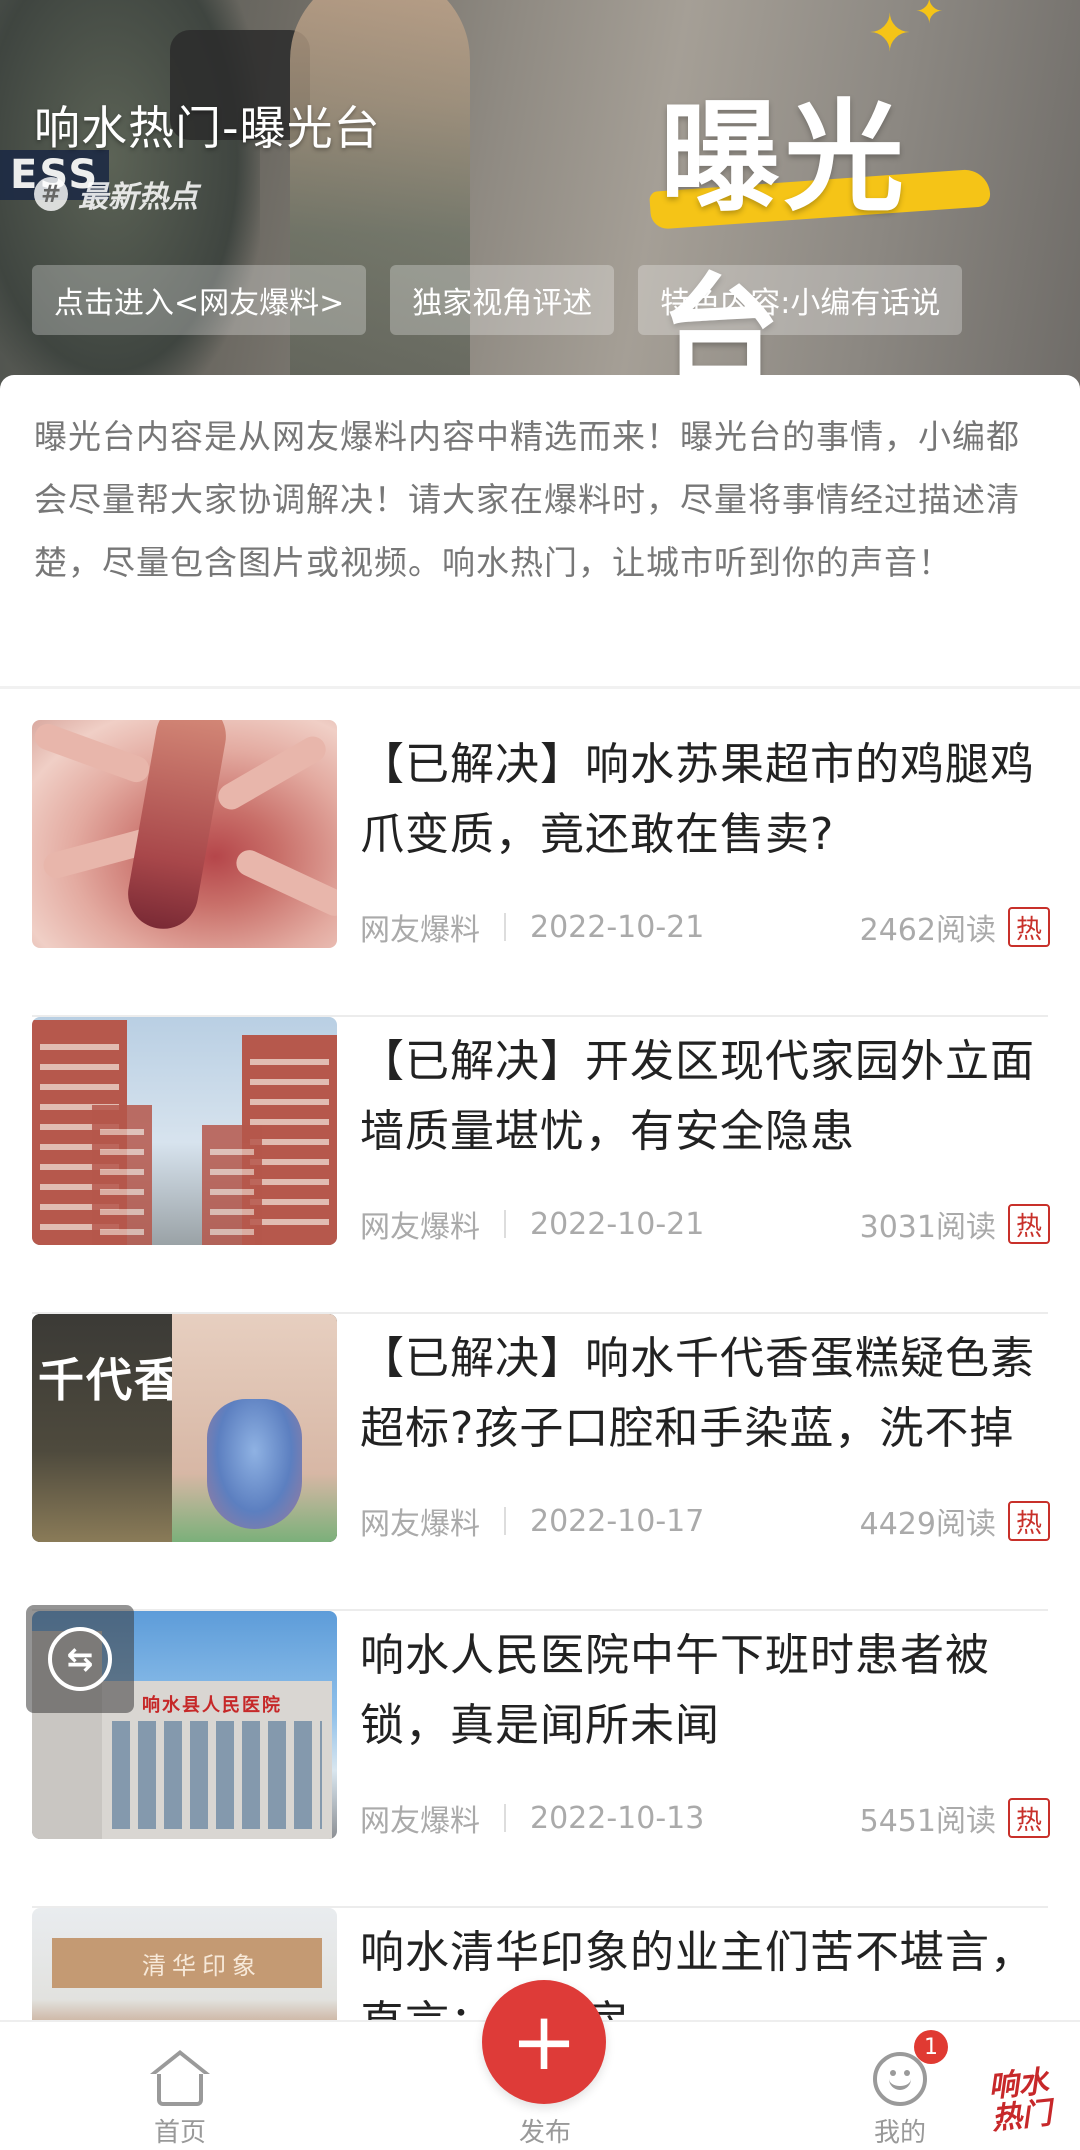 This screenshot has height=2150, width=1080. Describe the element at coordinates (931, 2047) in the screenshot. I see `notification-badge: 1` at that location.